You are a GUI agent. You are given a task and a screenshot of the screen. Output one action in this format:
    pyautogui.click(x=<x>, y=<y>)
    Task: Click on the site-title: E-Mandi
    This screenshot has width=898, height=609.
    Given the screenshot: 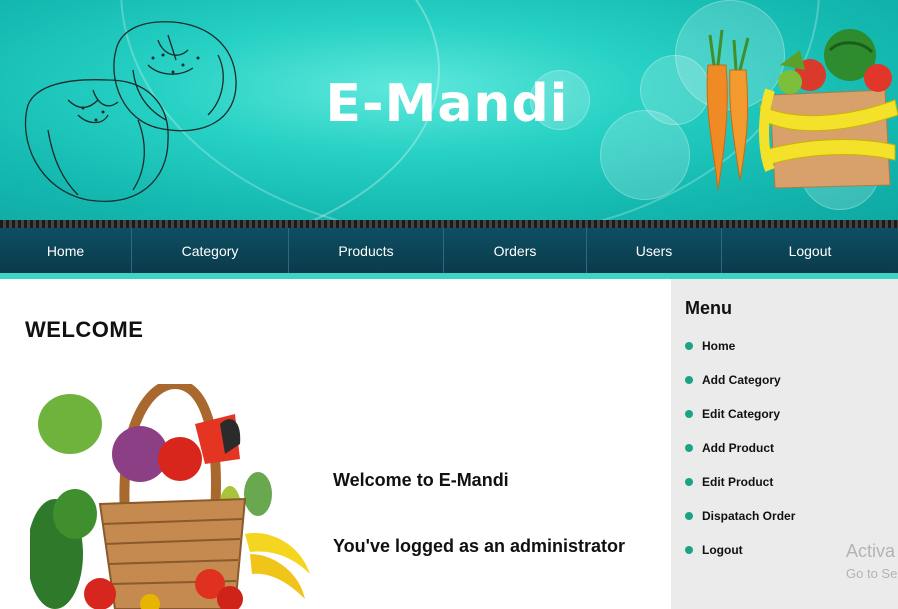 What is the action you would take?
    pyautogui.click(x=447, y=104)
    